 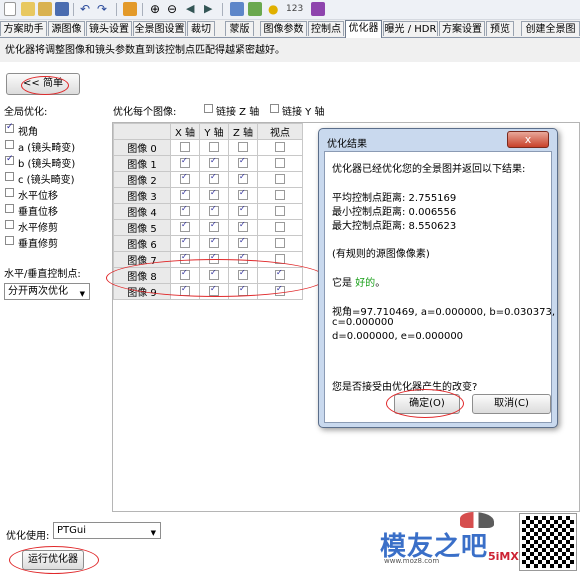 What do you see at coordinates (104, 9) in the screenshot?
I see `redo-icon: ↷` at bounding box center [104, 9].